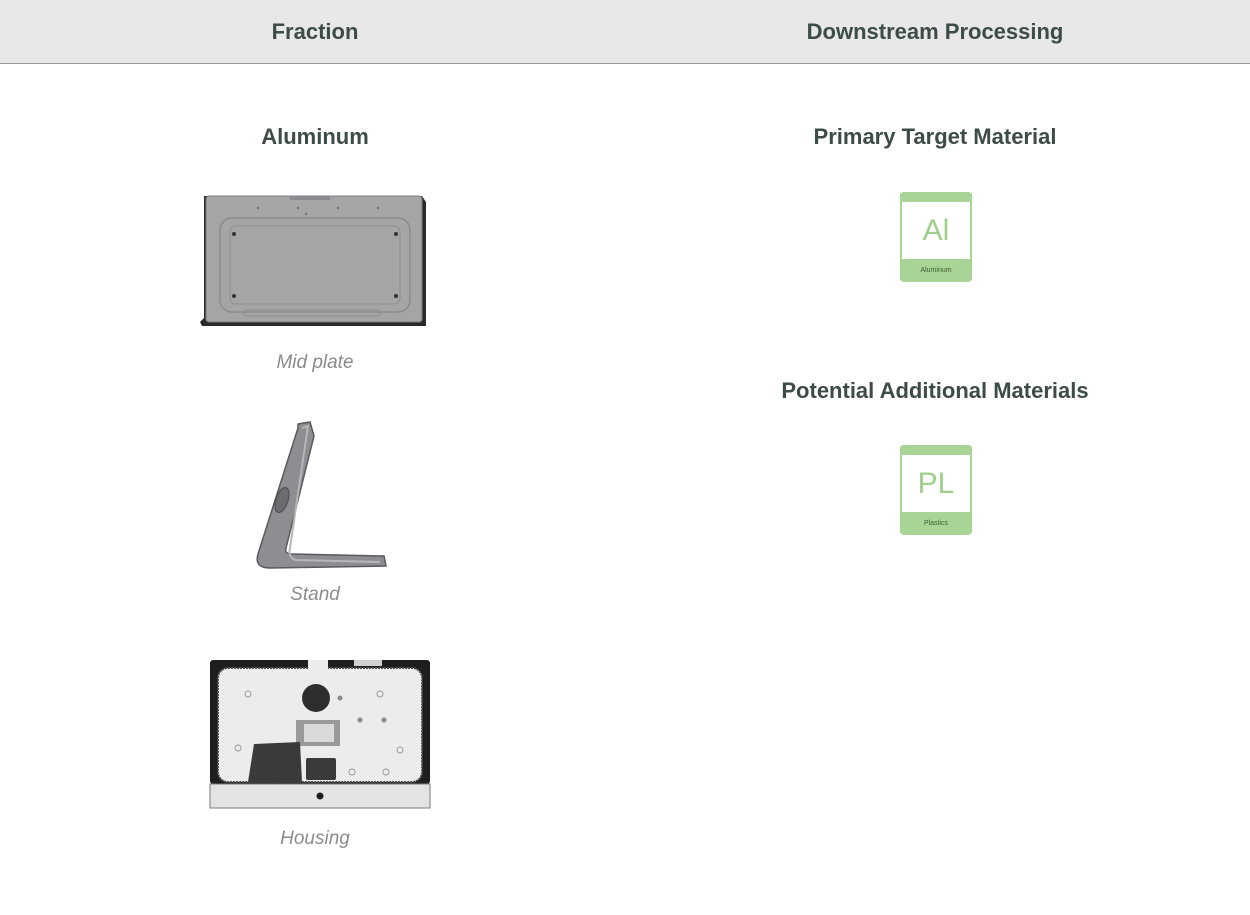 Image resolution: width=1250 pixels, height=915 pixels. Describe the element at coordinates (315, 594) in the screenshot. I see `stand-caption: Stand` at that location.